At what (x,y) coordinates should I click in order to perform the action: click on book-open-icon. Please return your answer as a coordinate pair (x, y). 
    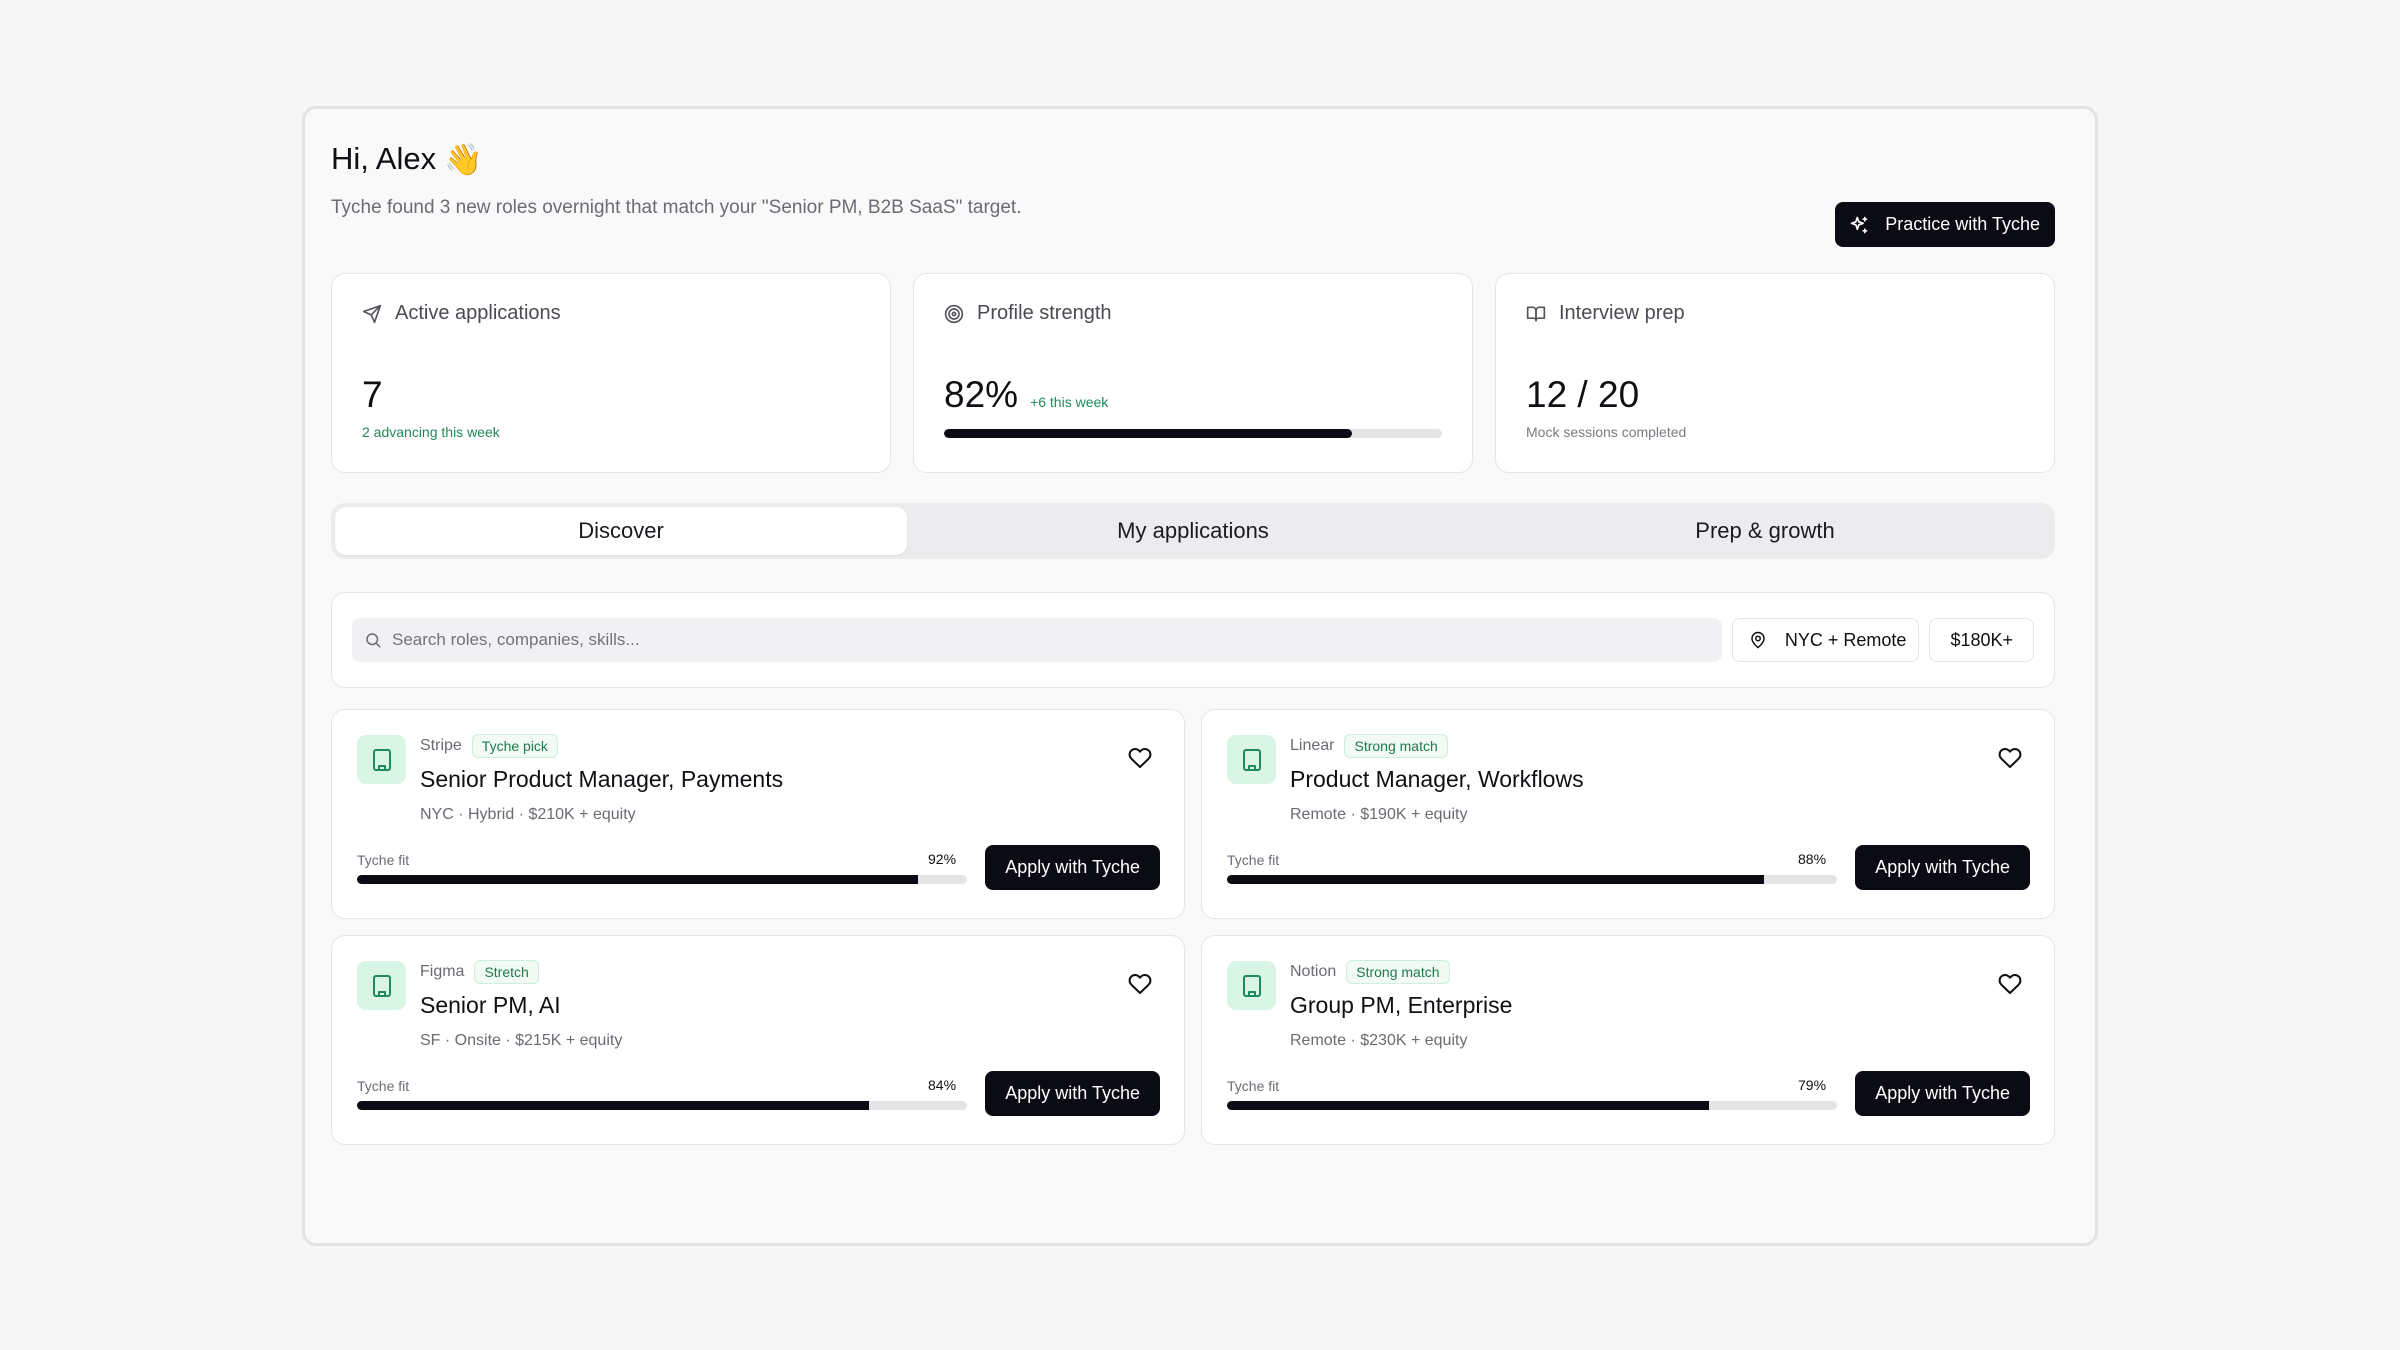
    Looking at the image, I should click on (1536, 313).